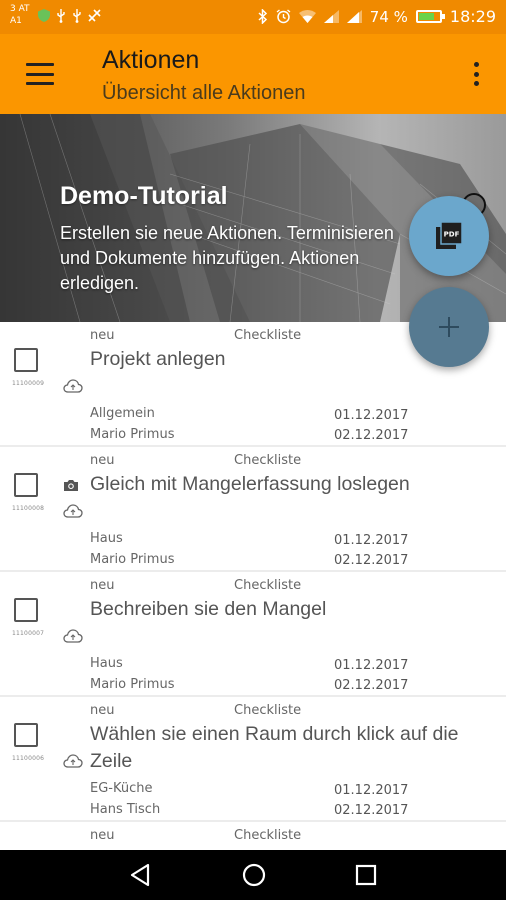 The image size is (506, 900). I want to click on banner-title: Demo-Tutorial, so click(144, 196).